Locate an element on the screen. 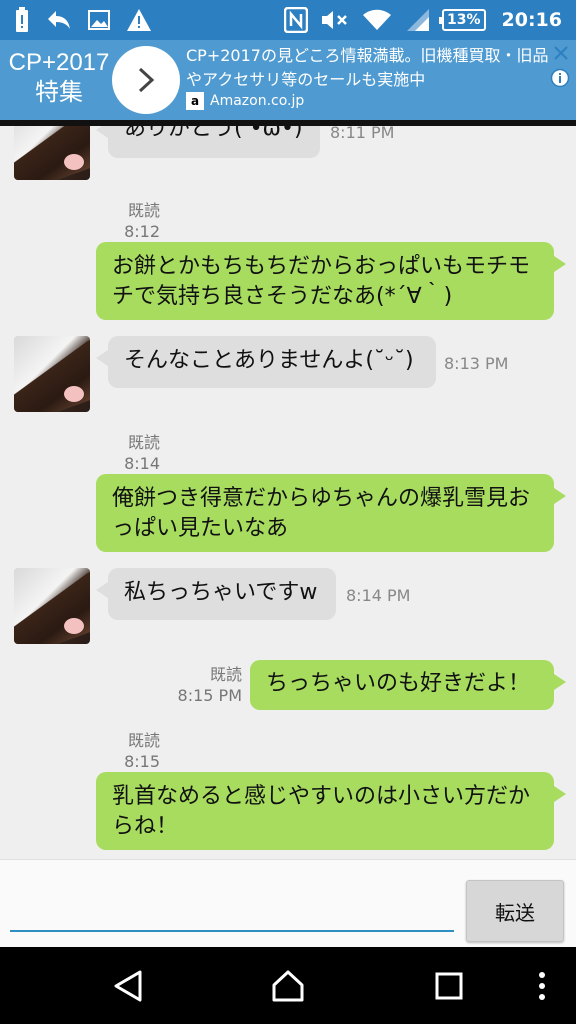 The image size is (576, 1024). chevron-right-icon is located at coordinates (146, 80).